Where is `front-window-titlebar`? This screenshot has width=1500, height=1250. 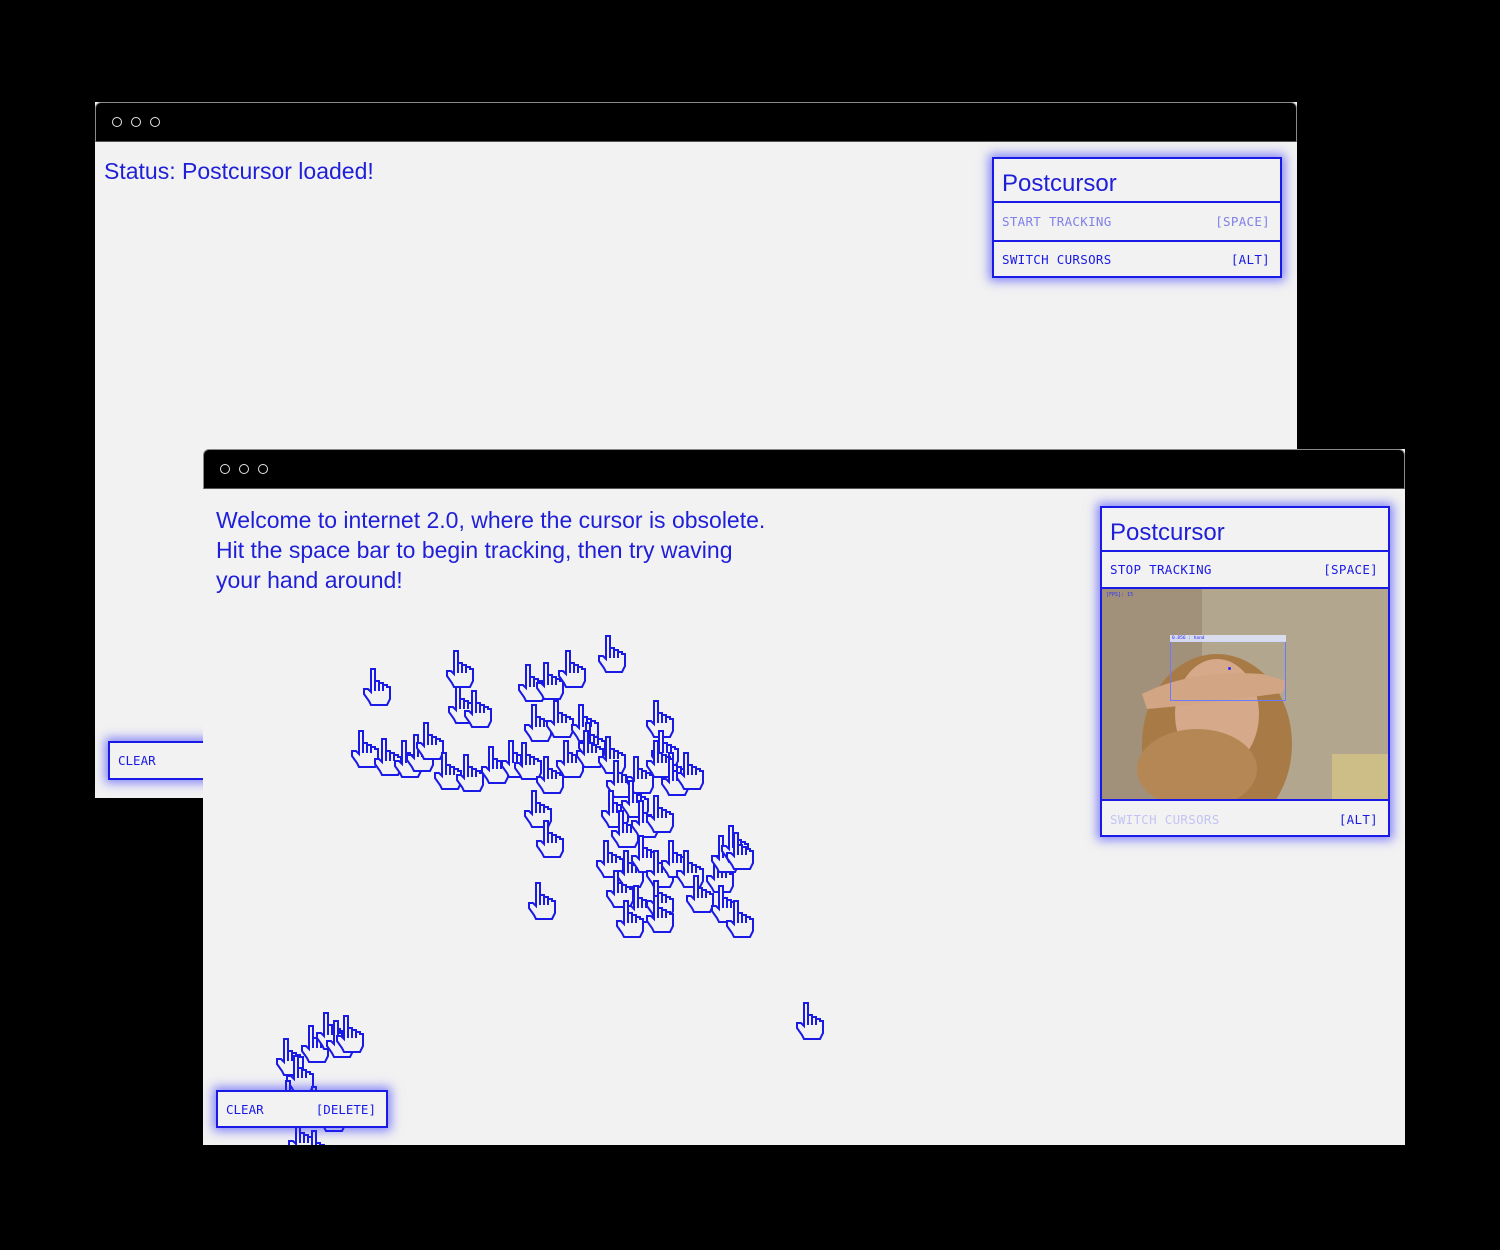 front-window-titlebar is located at coordinates (804, 469).